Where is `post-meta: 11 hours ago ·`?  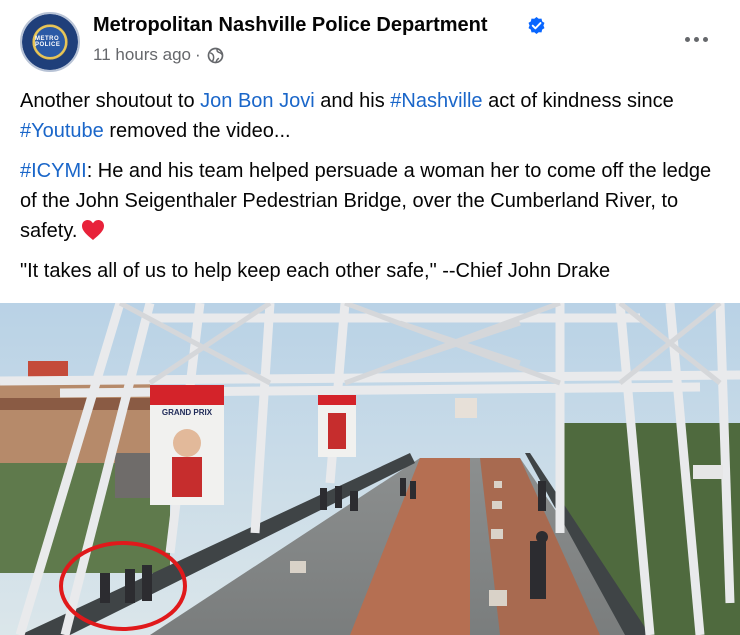
post-meta: 11 hours ago · is located at coordinates (158, 55).